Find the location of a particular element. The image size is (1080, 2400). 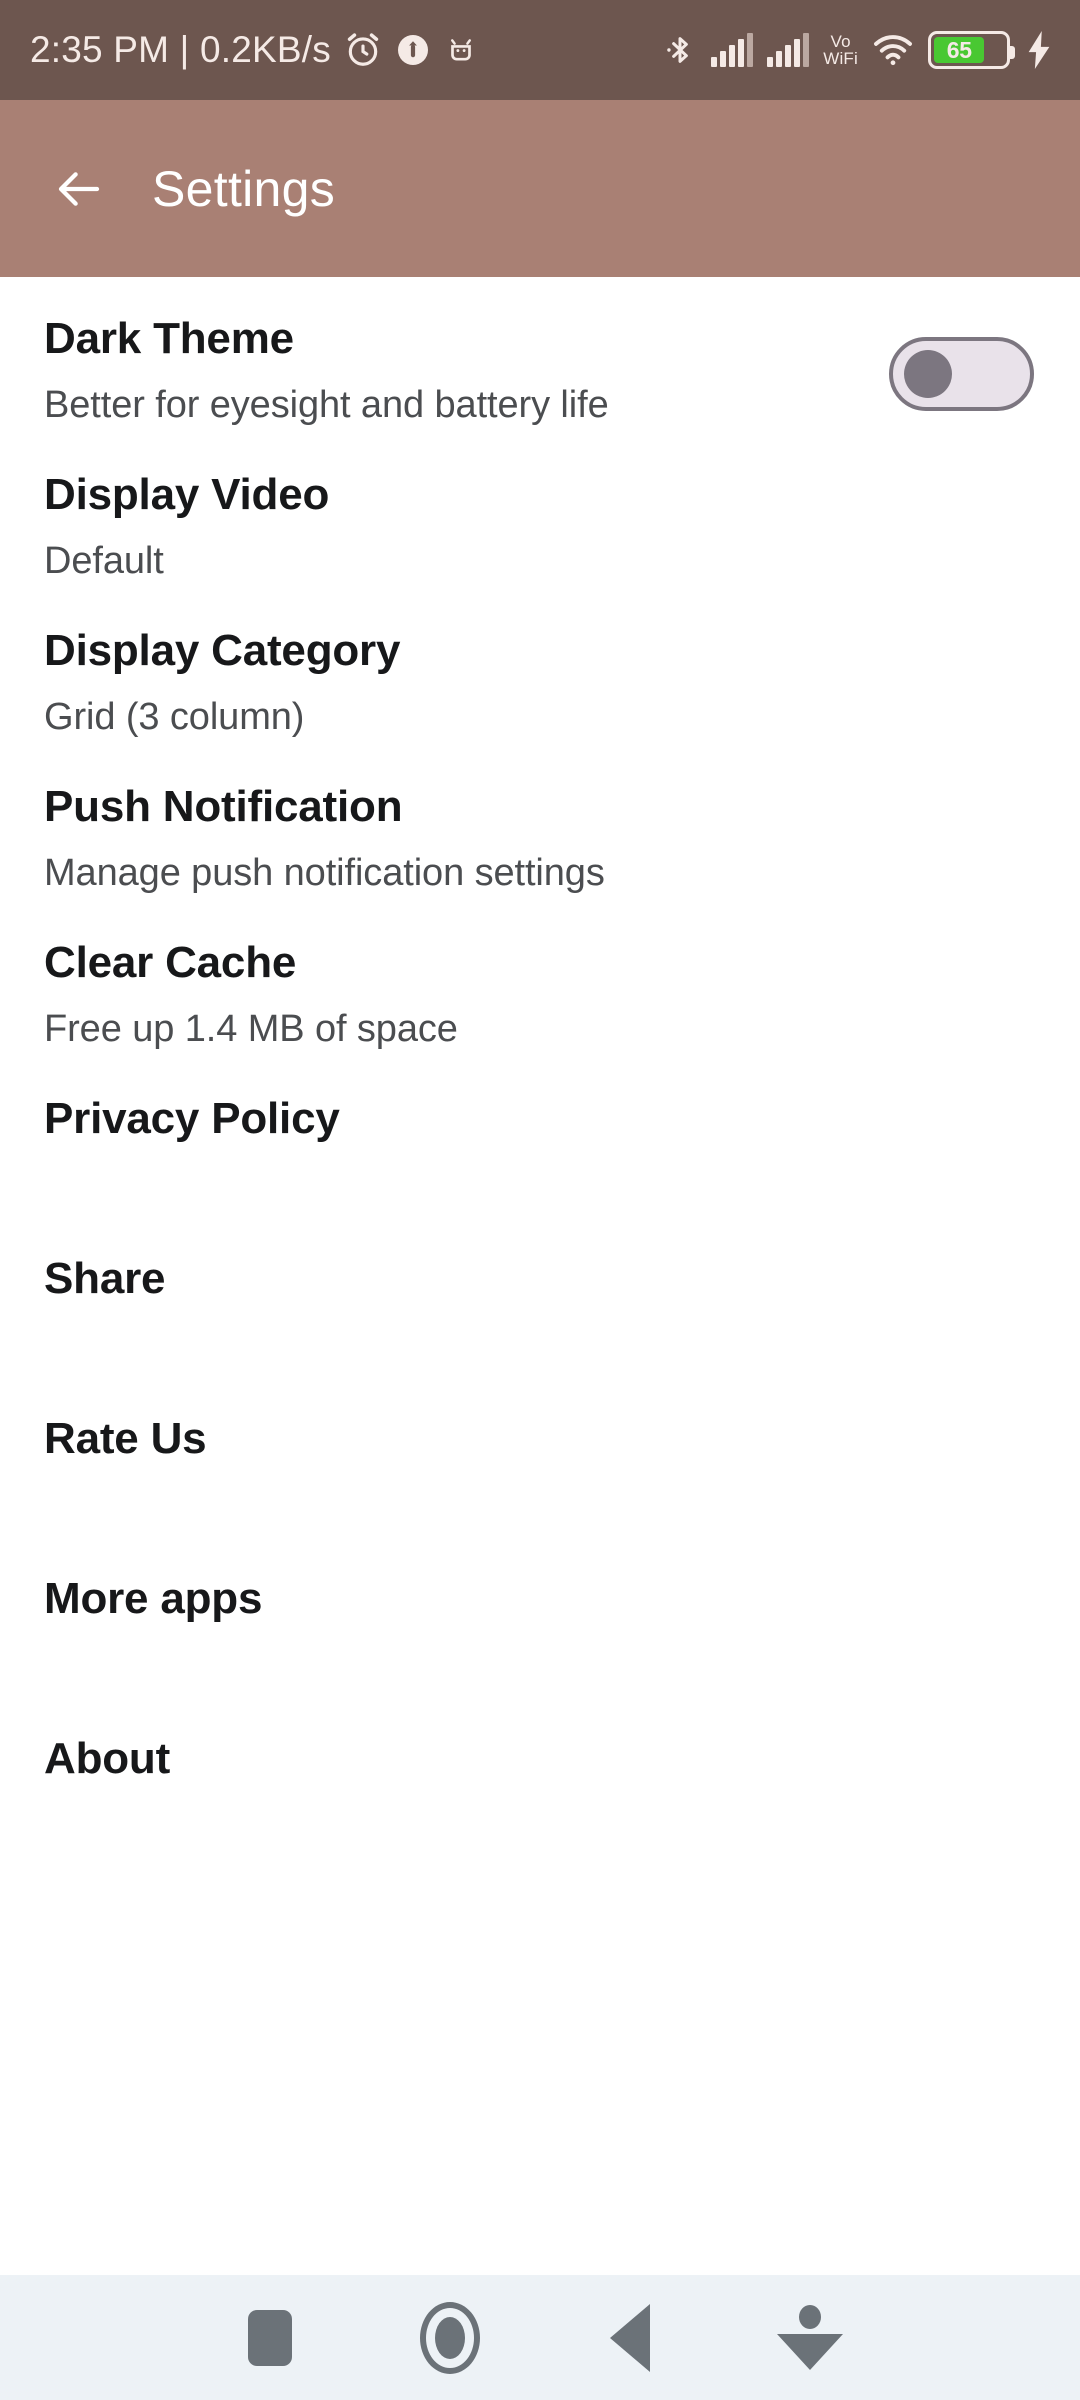

wifi-icon is located at coordinates (893, 50).